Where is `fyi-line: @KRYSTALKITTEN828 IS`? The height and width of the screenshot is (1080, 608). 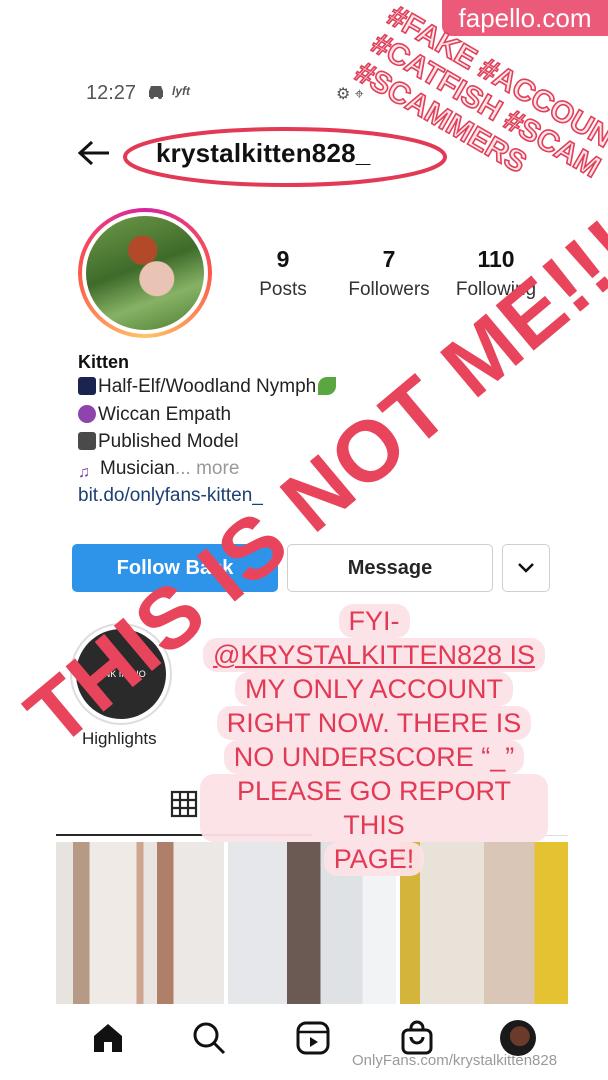
fyi-line: @KRYSTALKITTEN828 IS is located at coordinates (374, 655).